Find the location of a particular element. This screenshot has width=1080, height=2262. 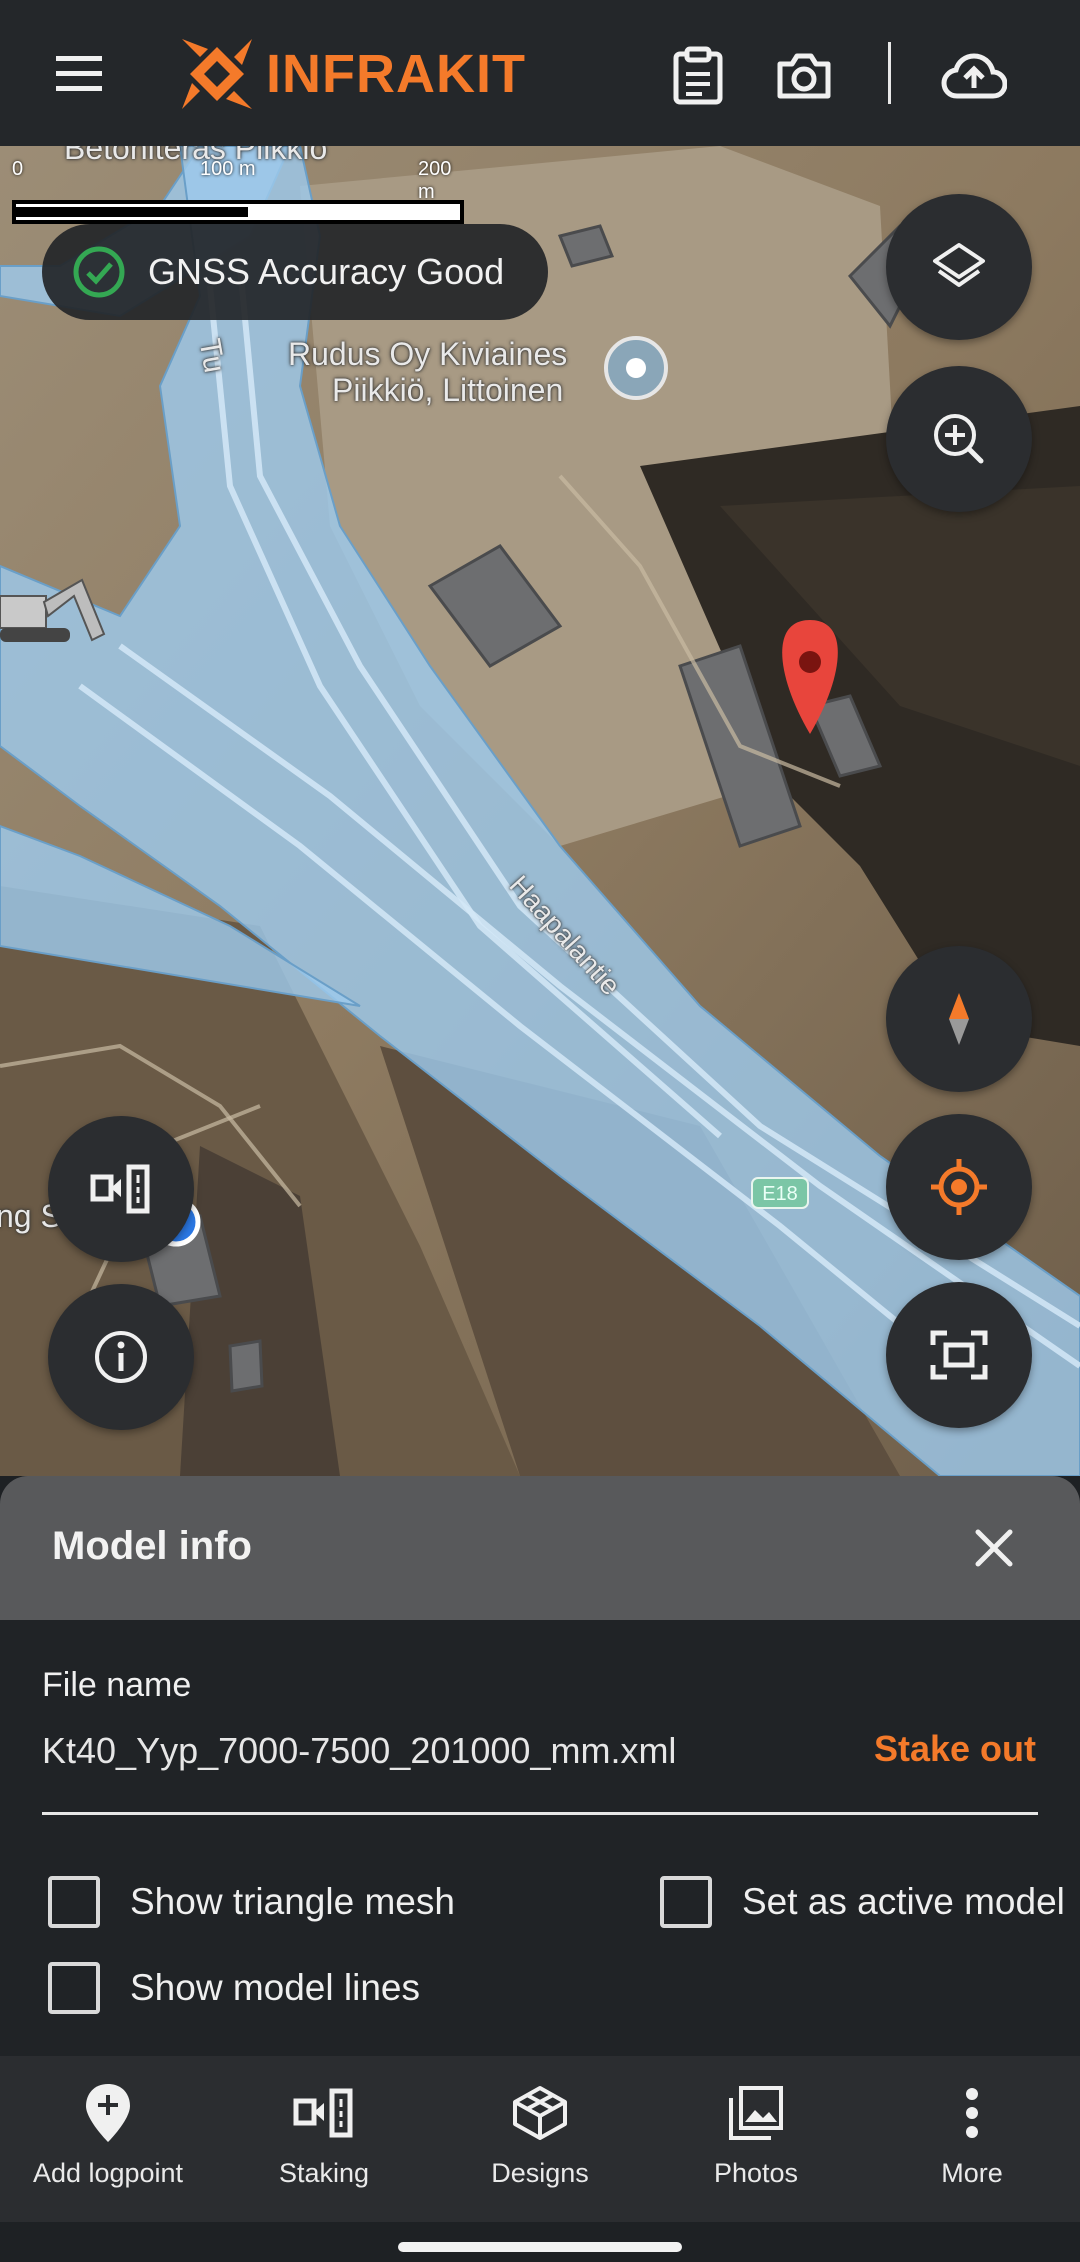

fit-view-button is located at coordinates (959, 1355).